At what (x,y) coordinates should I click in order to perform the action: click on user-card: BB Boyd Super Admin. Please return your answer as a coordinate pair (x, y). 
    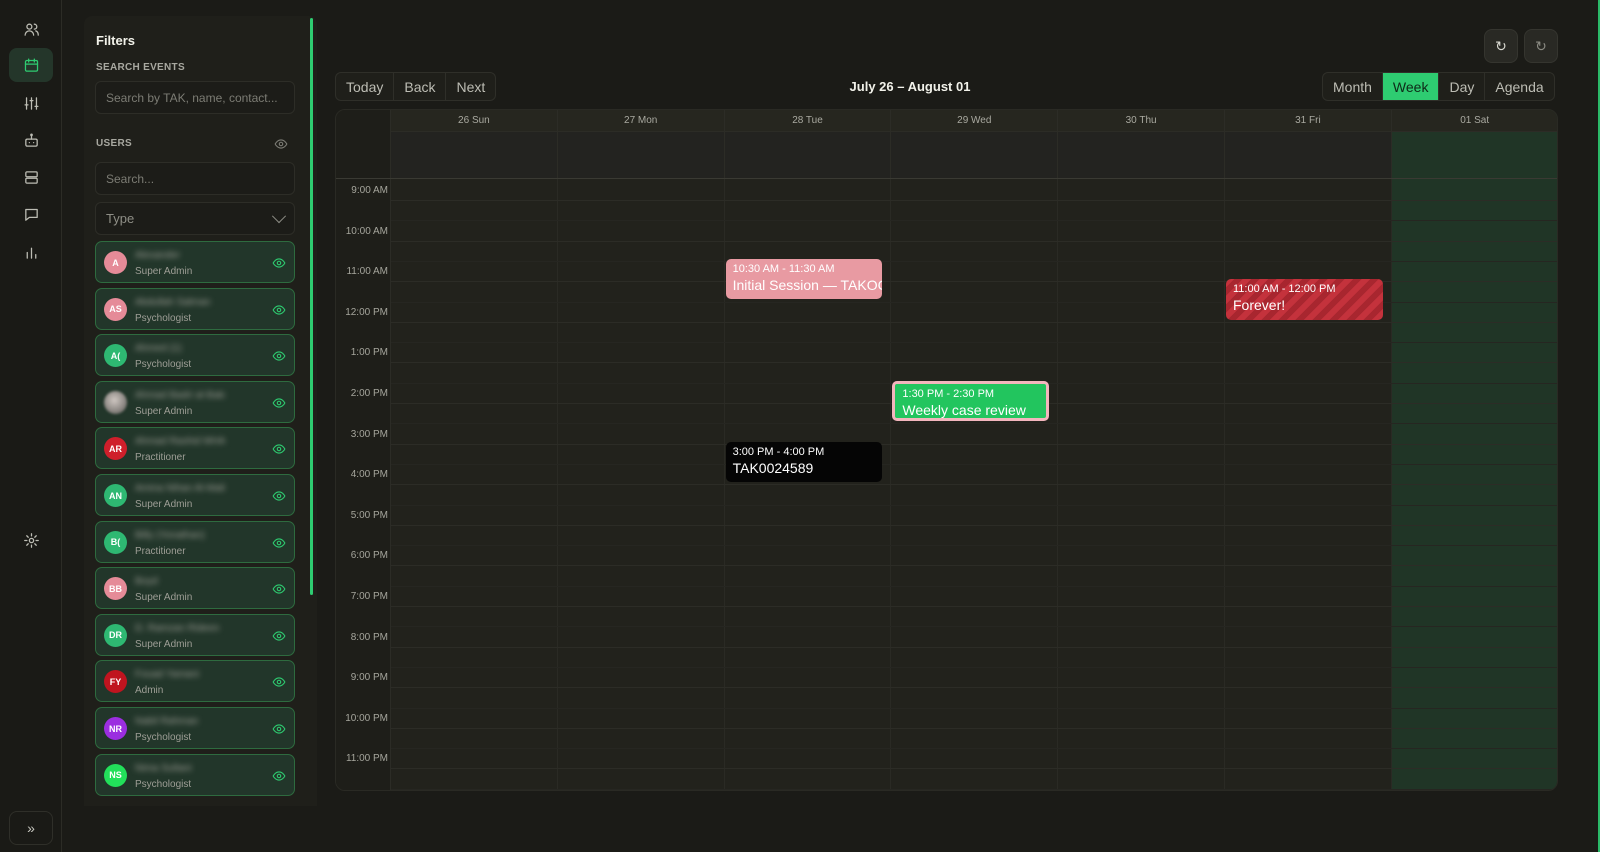
    Looking at the image, I should click on (195, 588).